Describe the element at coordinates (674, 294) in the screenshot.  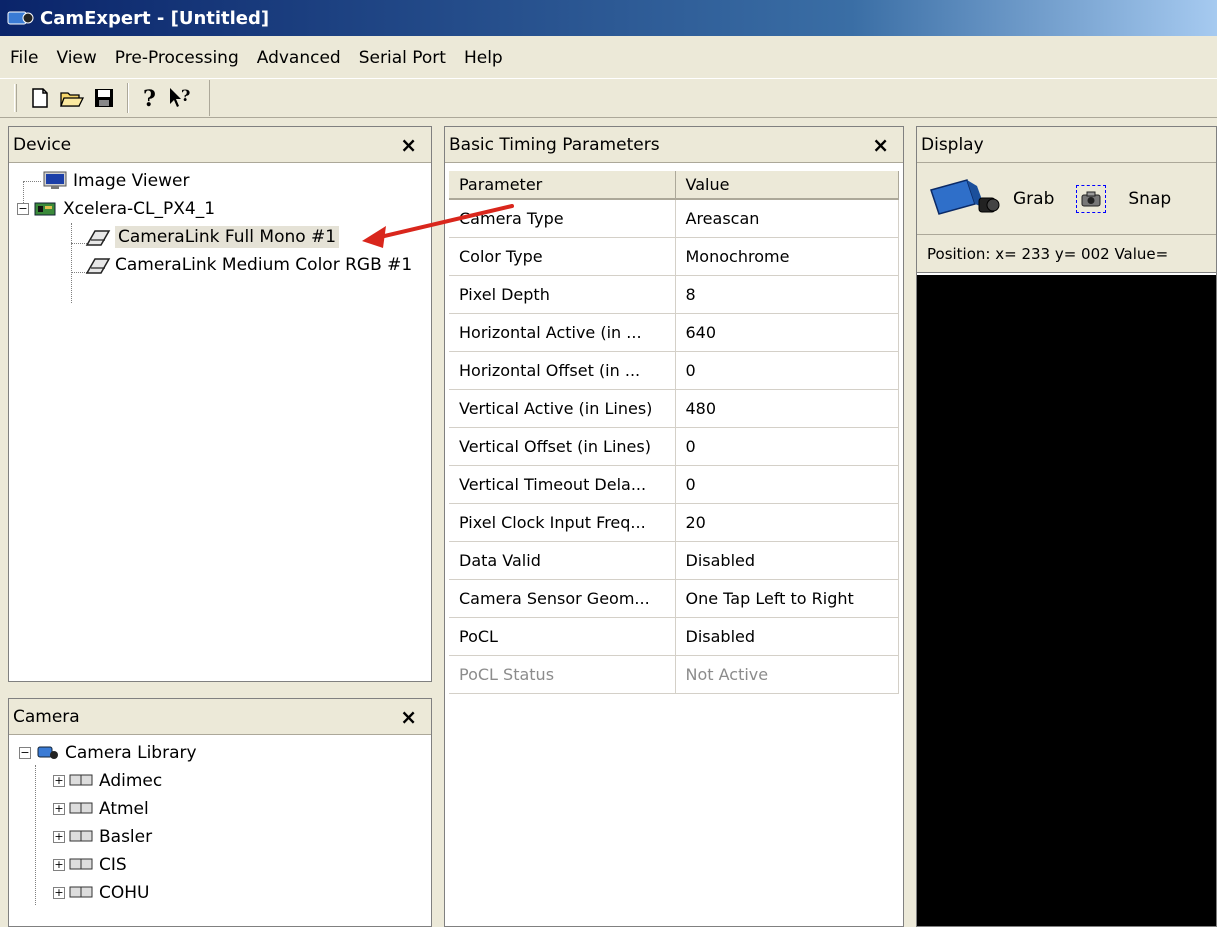
I see `table-row: Pixel Depth 8` at that location.